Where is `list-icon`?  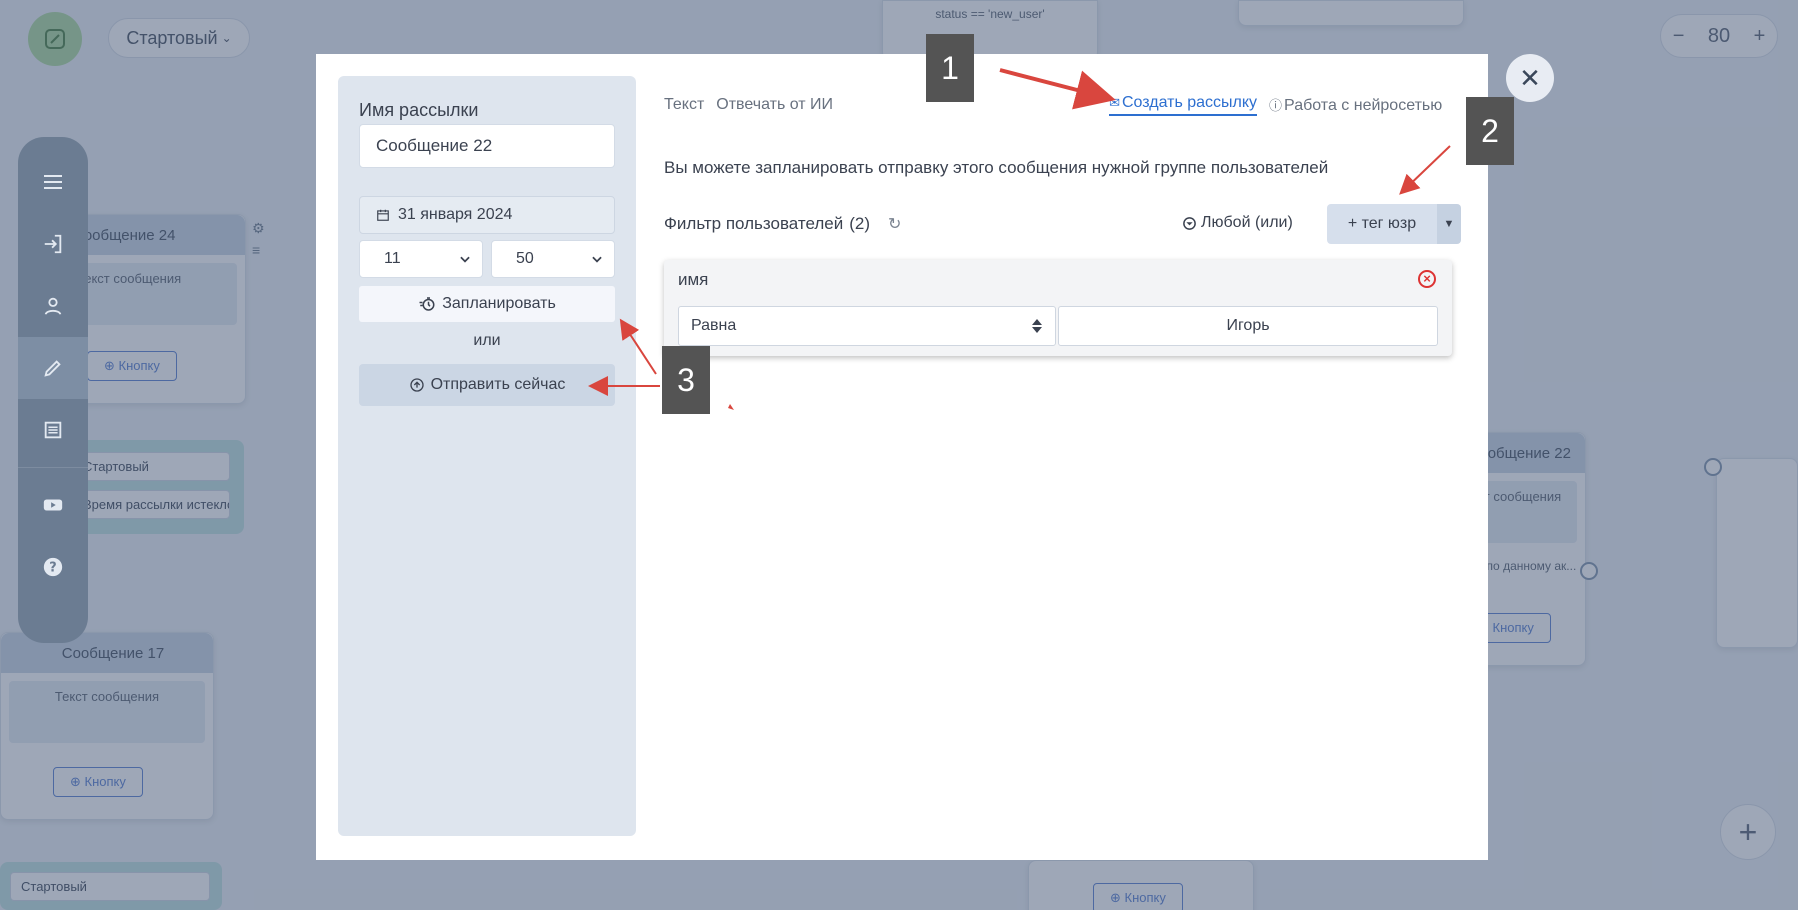
list-icon is located at coordinates (53, 430).